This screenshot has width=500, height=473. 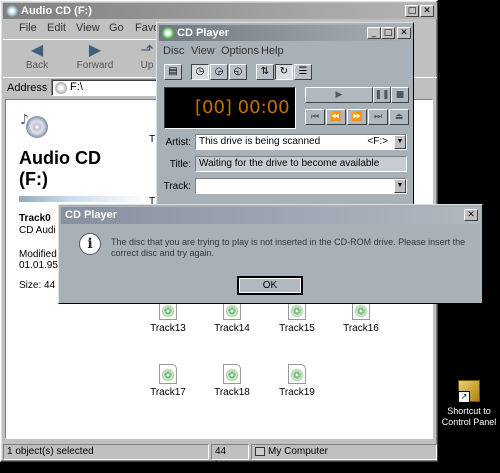 I want to click on eject-button: ⏏, so click(x=399, y=117).